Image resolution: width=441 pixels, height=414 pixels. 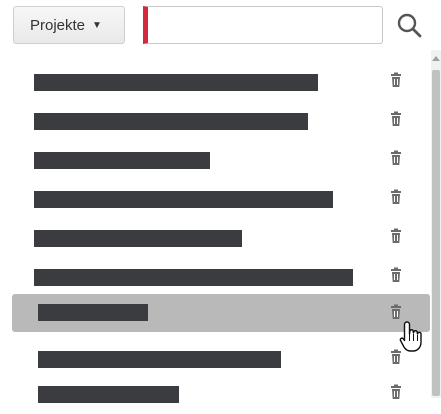 I want to click on search-icon, so click(x=409, y=25).